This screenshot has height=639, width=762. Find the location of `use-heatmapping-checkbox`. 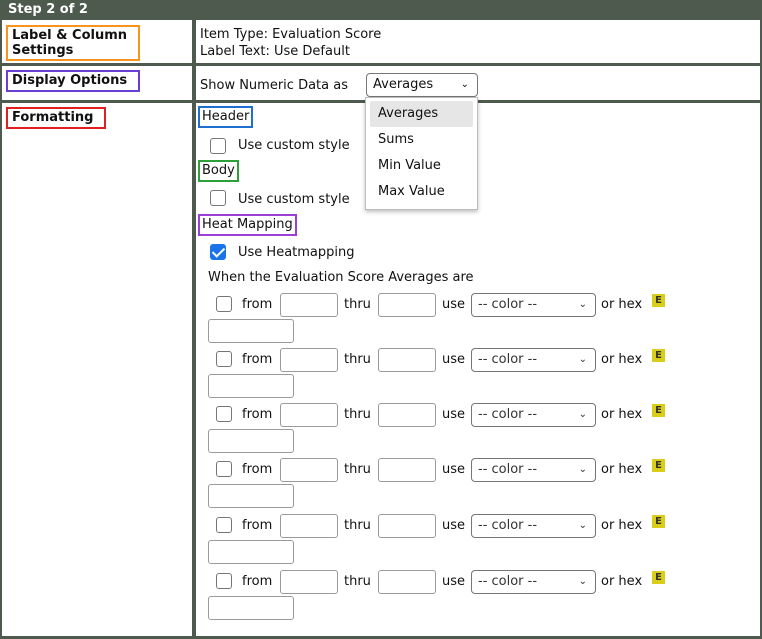

use-heatmapping-checkbox is located at coordinates (218, 252).